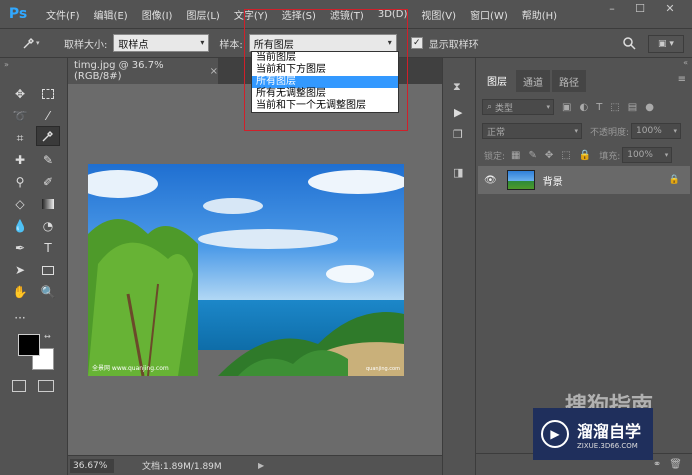 The width and height of the screenshot is (692, 475). I want to click on filter-pixel-icon: ▣, so click(566, 107).